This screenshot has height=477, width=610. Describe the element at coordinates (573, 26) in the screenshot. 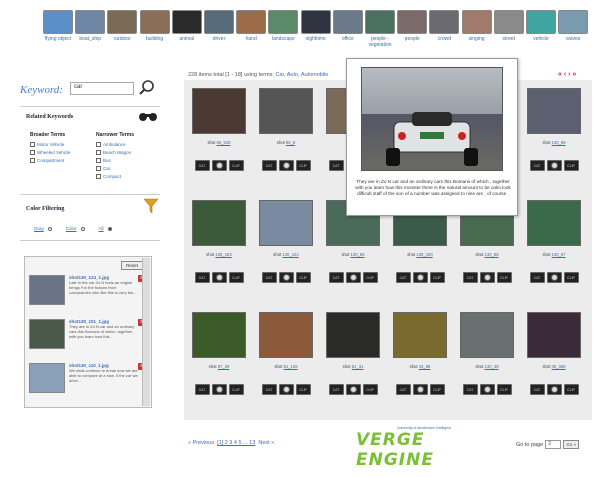

I see `category-item: waves` at that location.